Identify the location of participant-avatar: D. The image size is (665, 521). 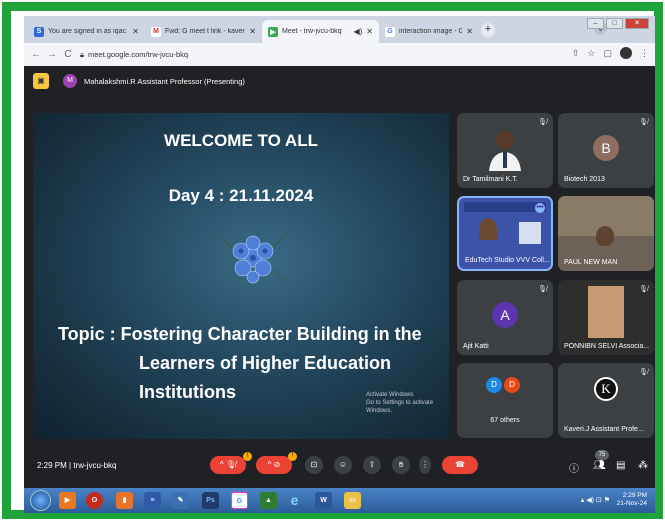
(494, 385).